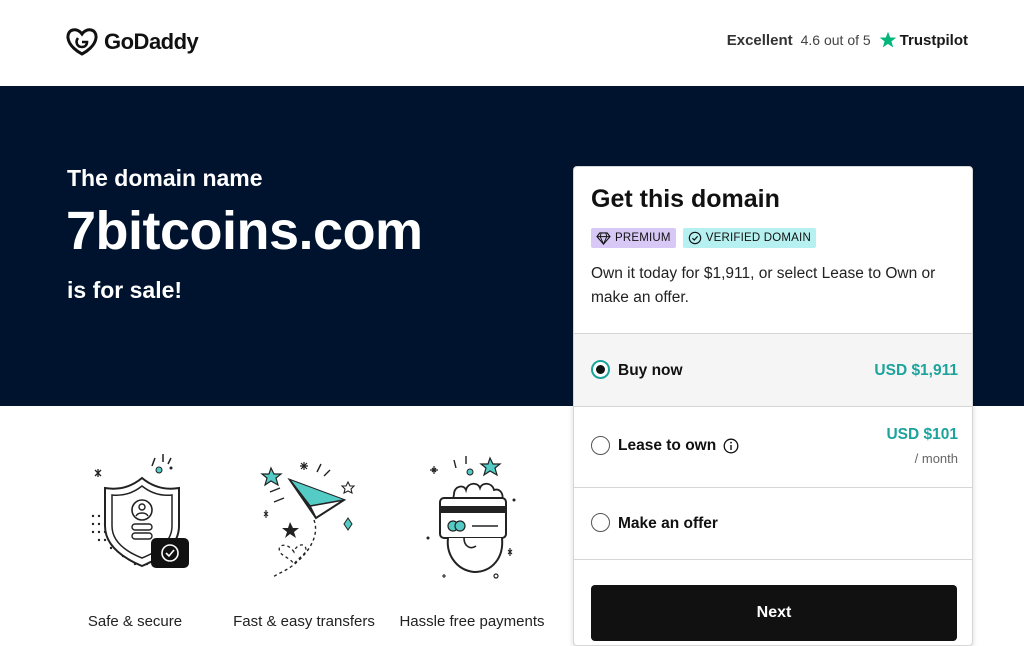  Describe the element at coordinates (244, 231) in the screenshot. I see `domain-name-heading: 7bitcoins.com` at that location.